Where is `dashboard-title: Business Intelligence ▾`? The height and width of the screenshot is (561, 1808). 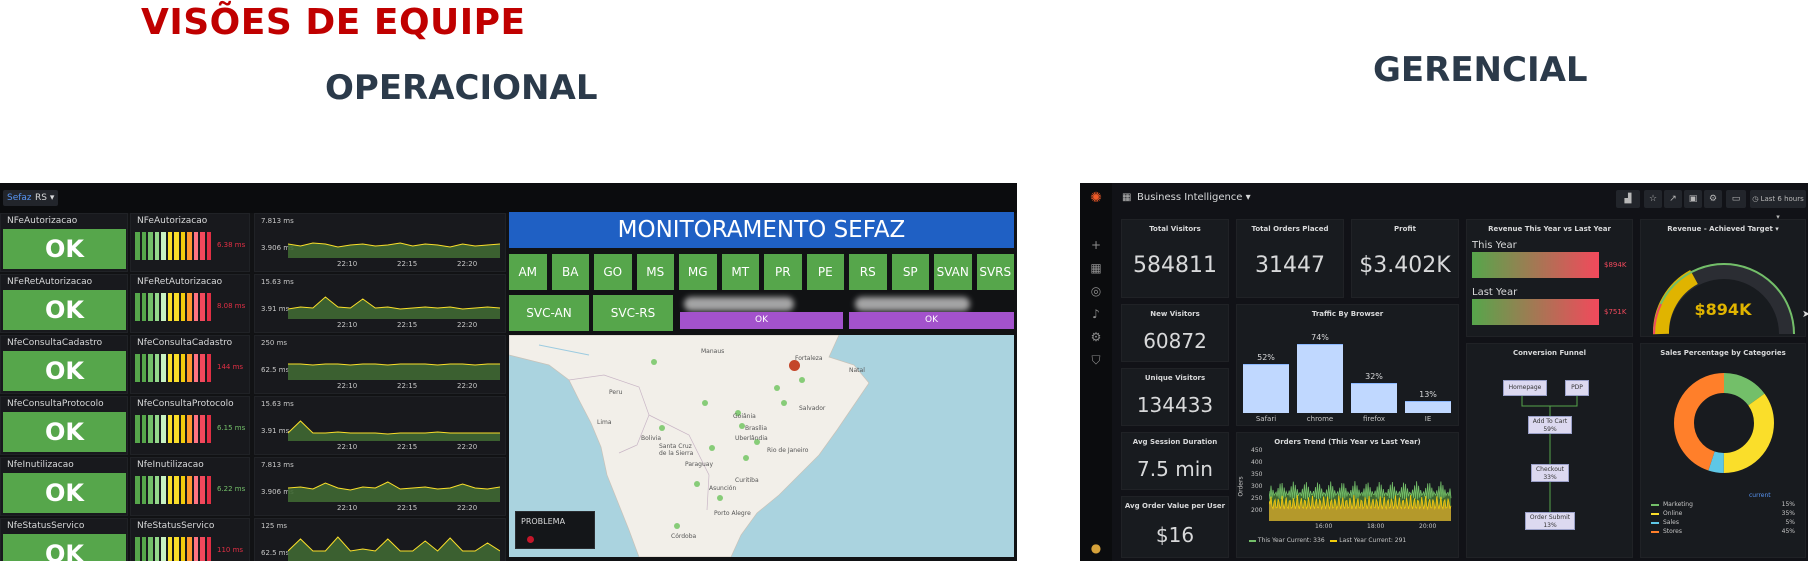
dashboard-title: Business Intelligence ▾ is located at coordinates (1194, 197).